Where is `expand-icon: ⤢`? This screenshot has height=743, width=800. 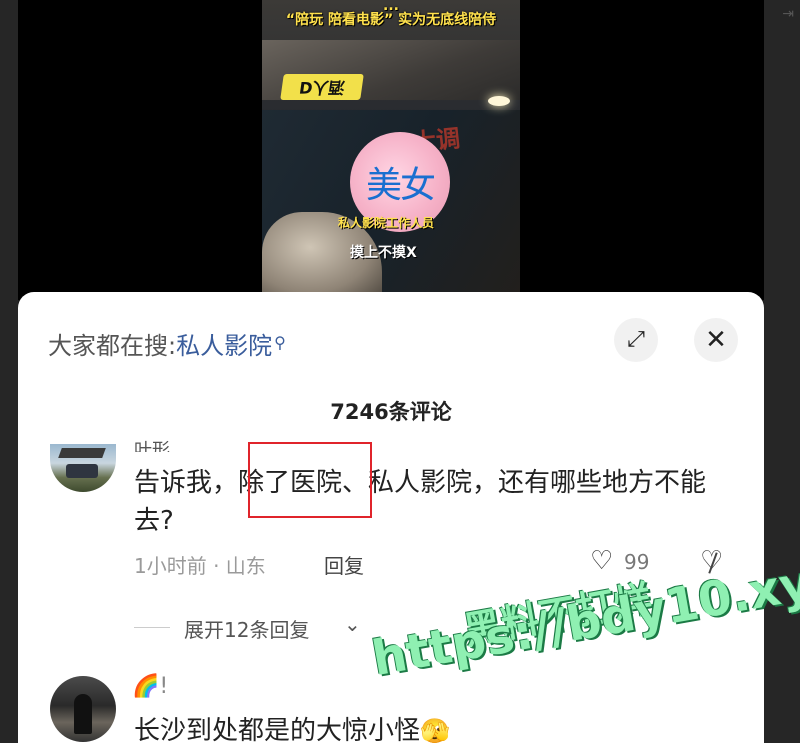 expand-icon: ⤢ is located at coordinates (636, 340).